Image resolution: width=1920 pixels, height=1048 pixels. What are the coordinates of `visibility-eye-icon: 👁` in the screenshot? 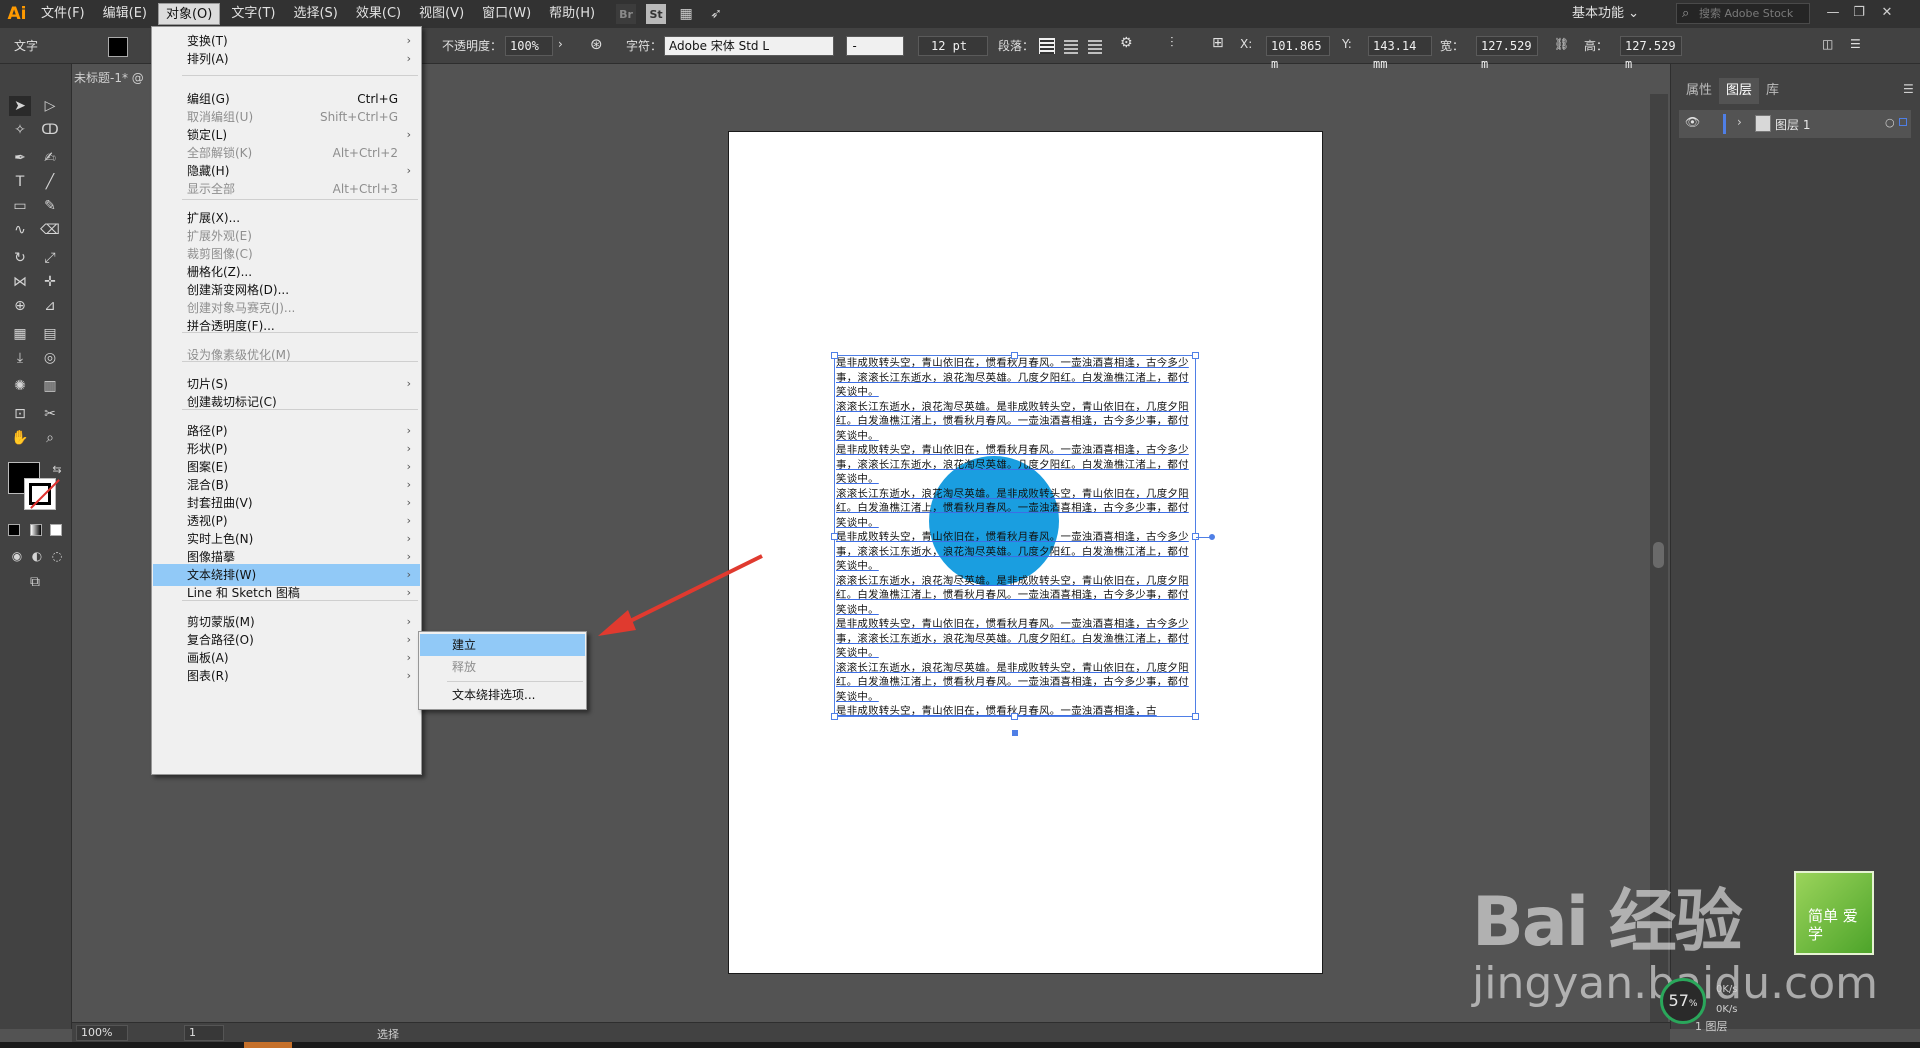 It's located at (1692, 122).